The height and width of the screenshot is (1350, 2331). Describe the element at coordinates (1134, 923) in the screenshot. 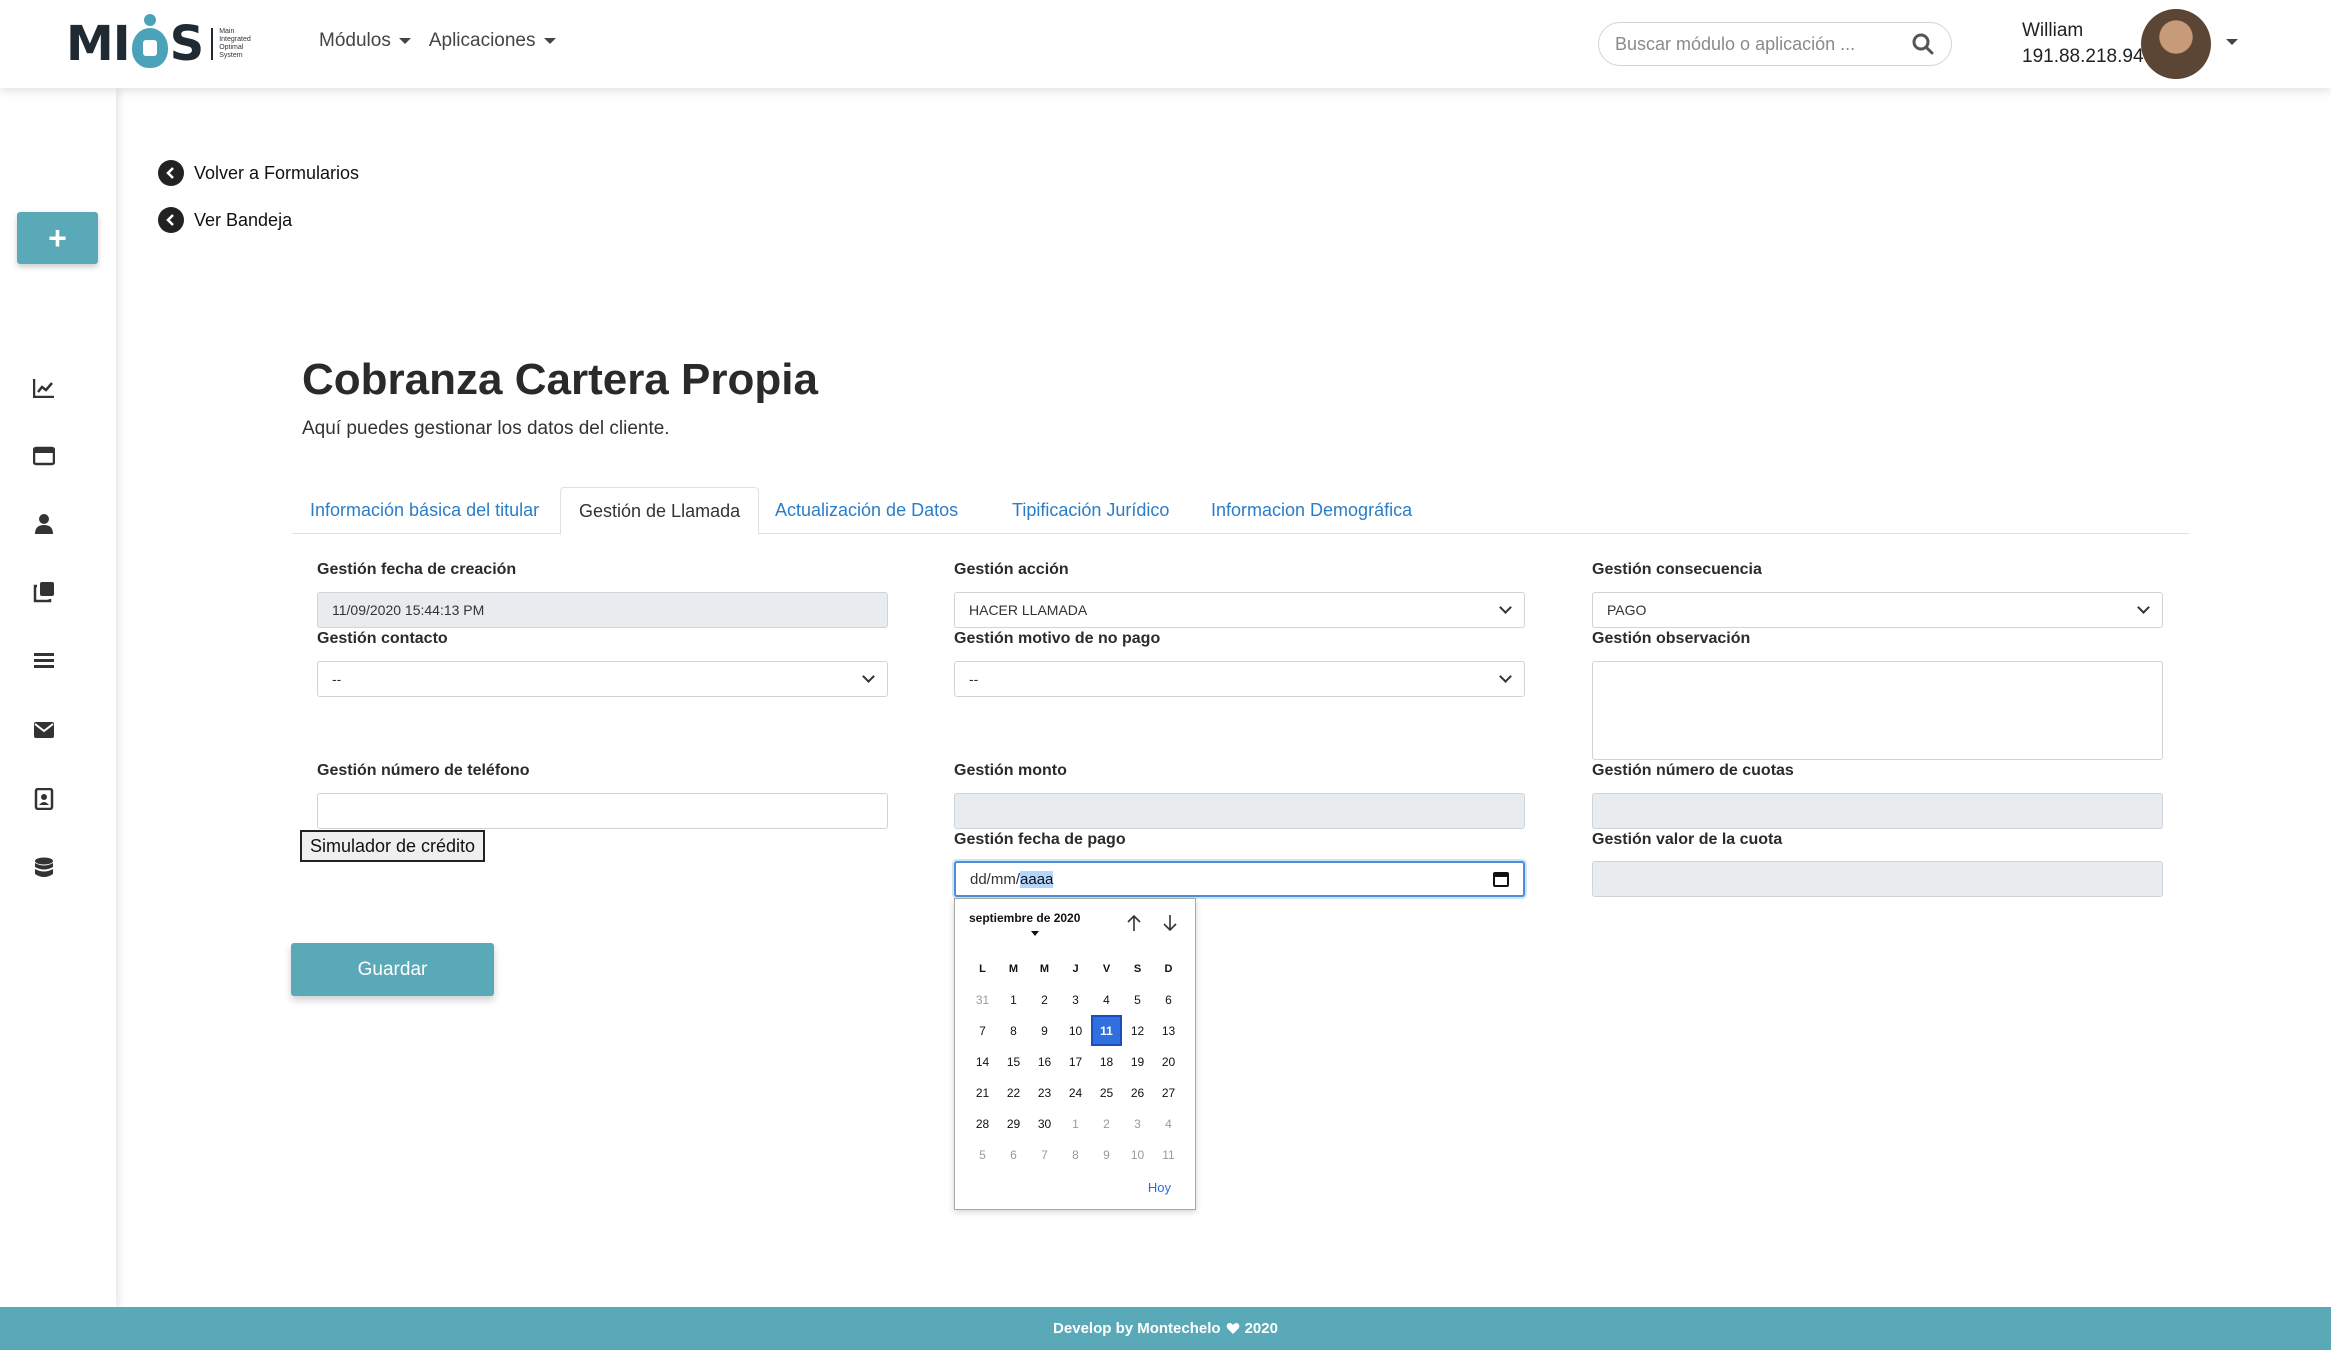

I see `arrow-up-icon` at that location.